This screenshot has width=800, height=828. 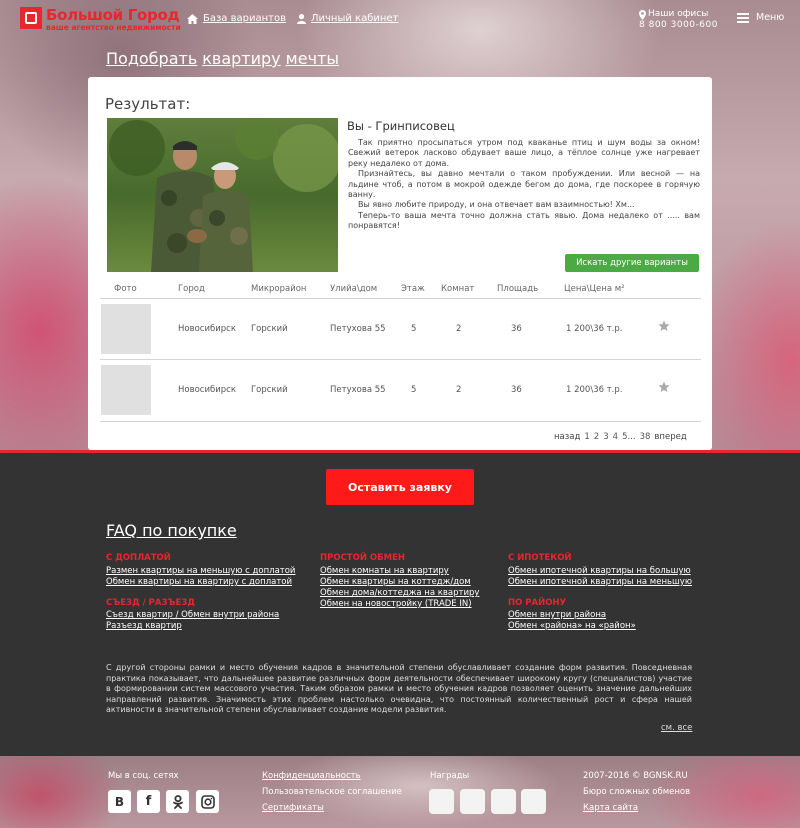 What do you see at coordinates (113, 27) in the screenshot?
I see `logo-tagline: ваше агентство недвижимости` at bounding box center [113, 27].